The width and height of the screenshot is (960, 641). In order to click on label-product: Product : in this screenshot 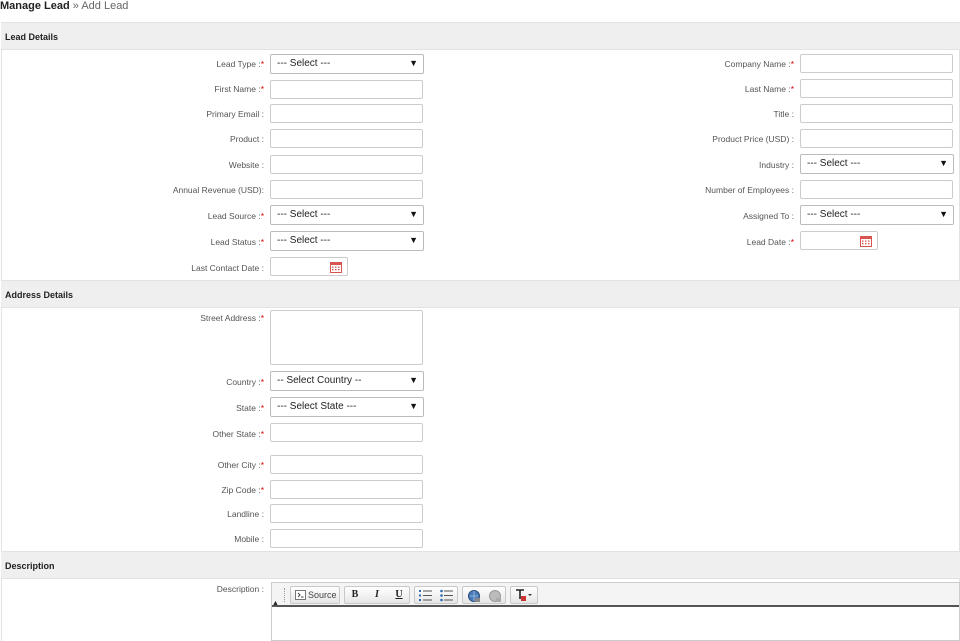, I will do `click(246, 139)`.